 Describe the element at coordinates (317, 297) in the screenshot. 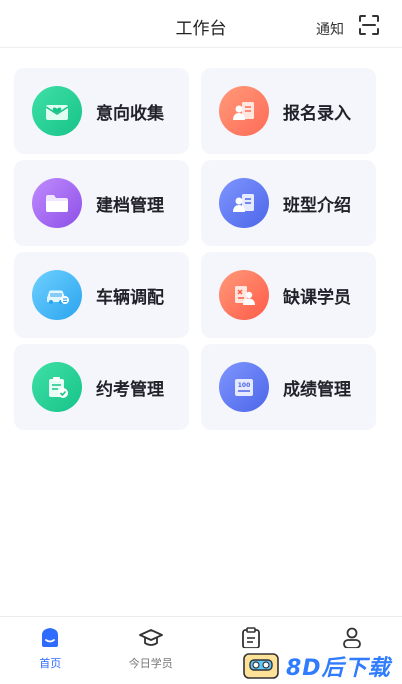

I see `card-label: 缺课学员` at that location.